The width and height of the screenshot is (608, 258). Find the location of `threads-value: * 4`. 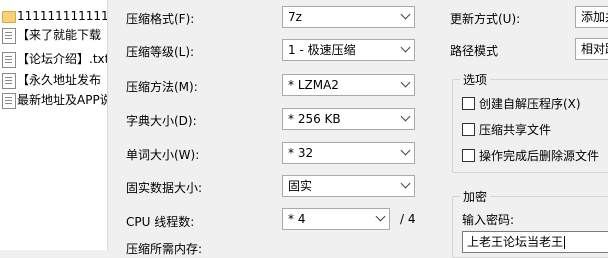

threads-value: * 4 is located at coordinates (297, 219).